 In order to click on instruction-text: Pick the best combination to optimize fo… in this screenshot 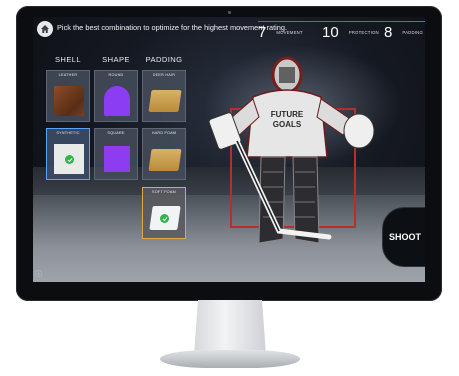, I will do `click(172, 27)`.